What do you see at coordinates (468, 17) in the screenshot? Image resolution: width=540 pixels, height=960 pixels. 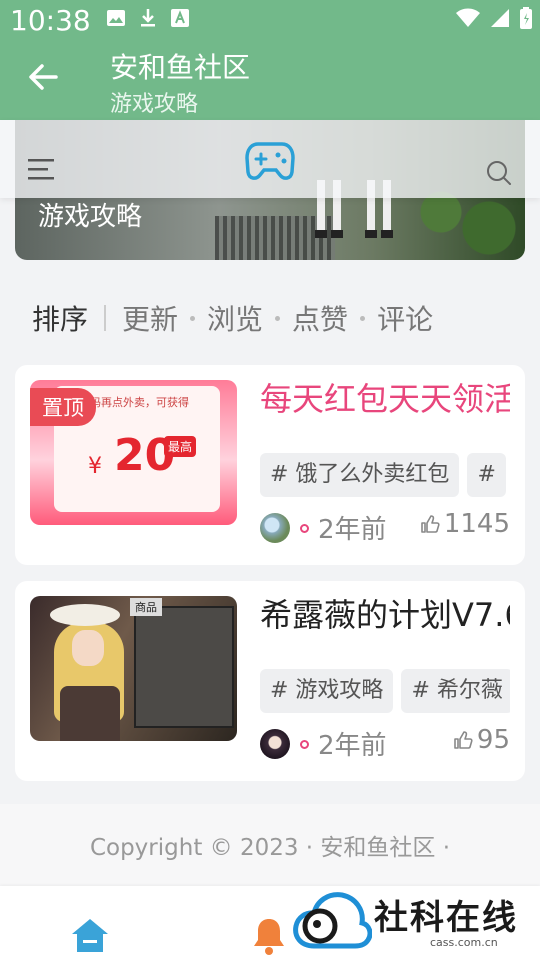 I see `wifi-icon` at bounding box center [468, 17].